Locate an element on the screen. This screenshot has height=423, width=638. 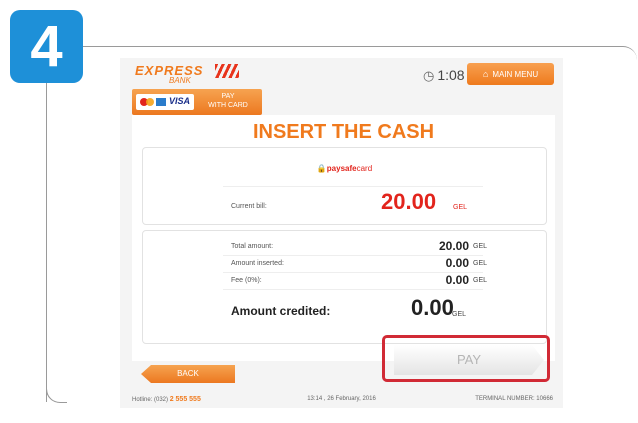
home-icon: ⌂ is located at coordinates (485, 74).